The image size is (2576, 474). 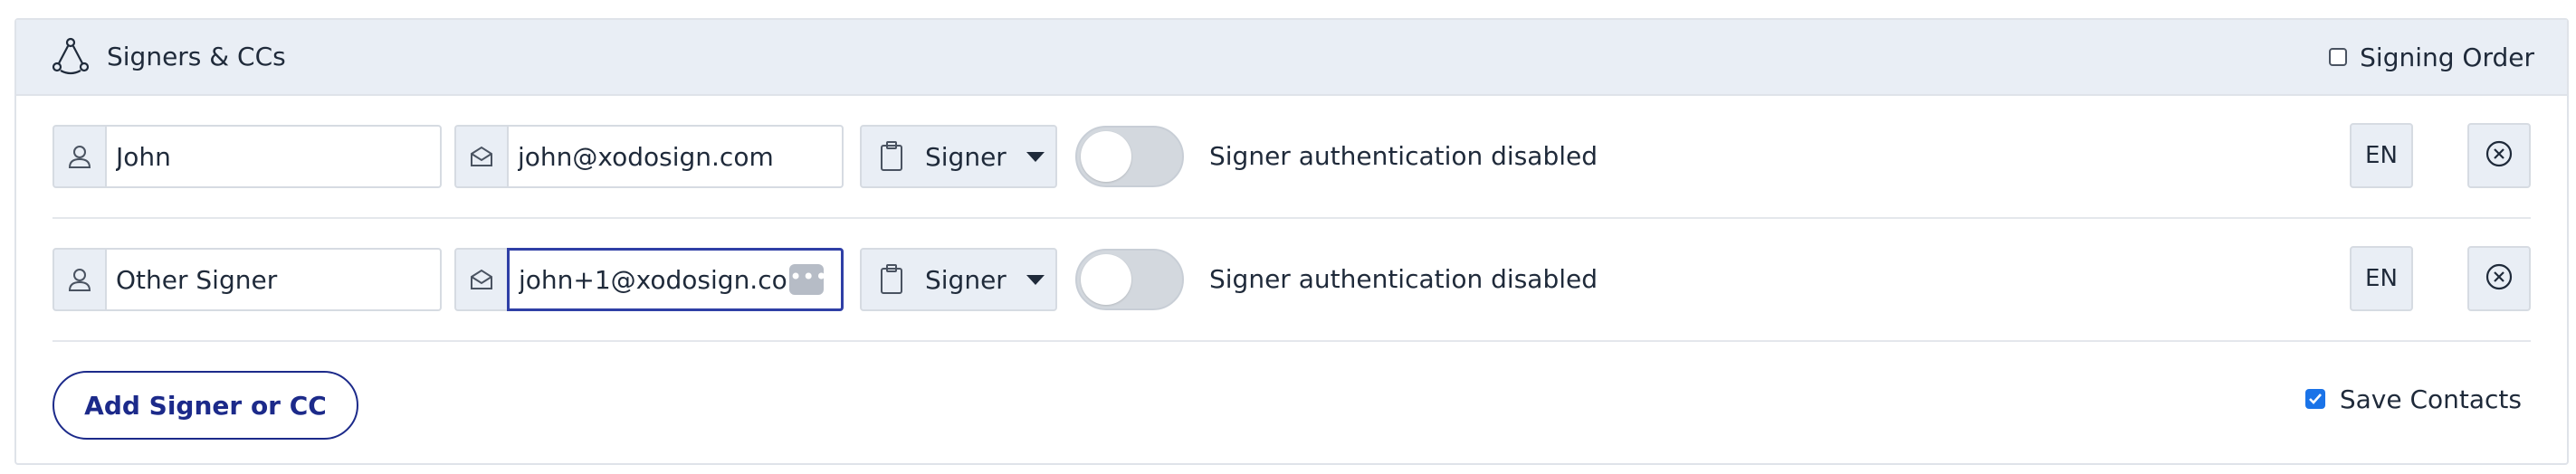 I want to click on signing-order-checkbox, so click(x=2339, y=57).